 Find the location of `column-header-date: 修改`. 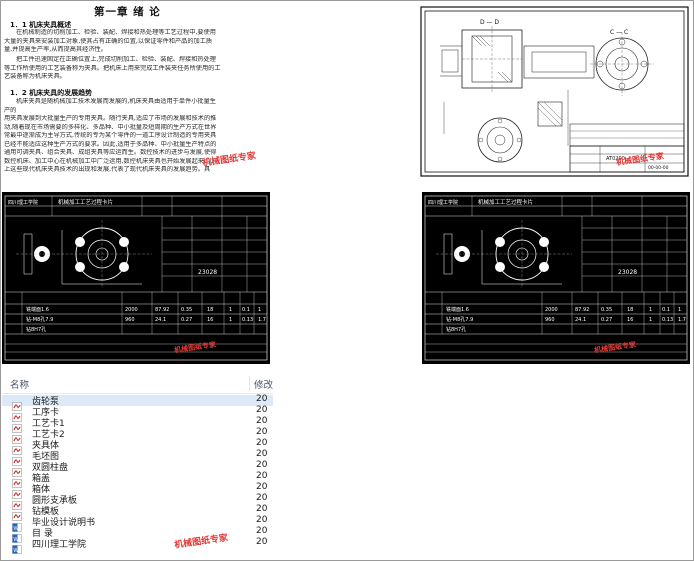

column-header-date: 修改 is located at coordinates (263, 384).